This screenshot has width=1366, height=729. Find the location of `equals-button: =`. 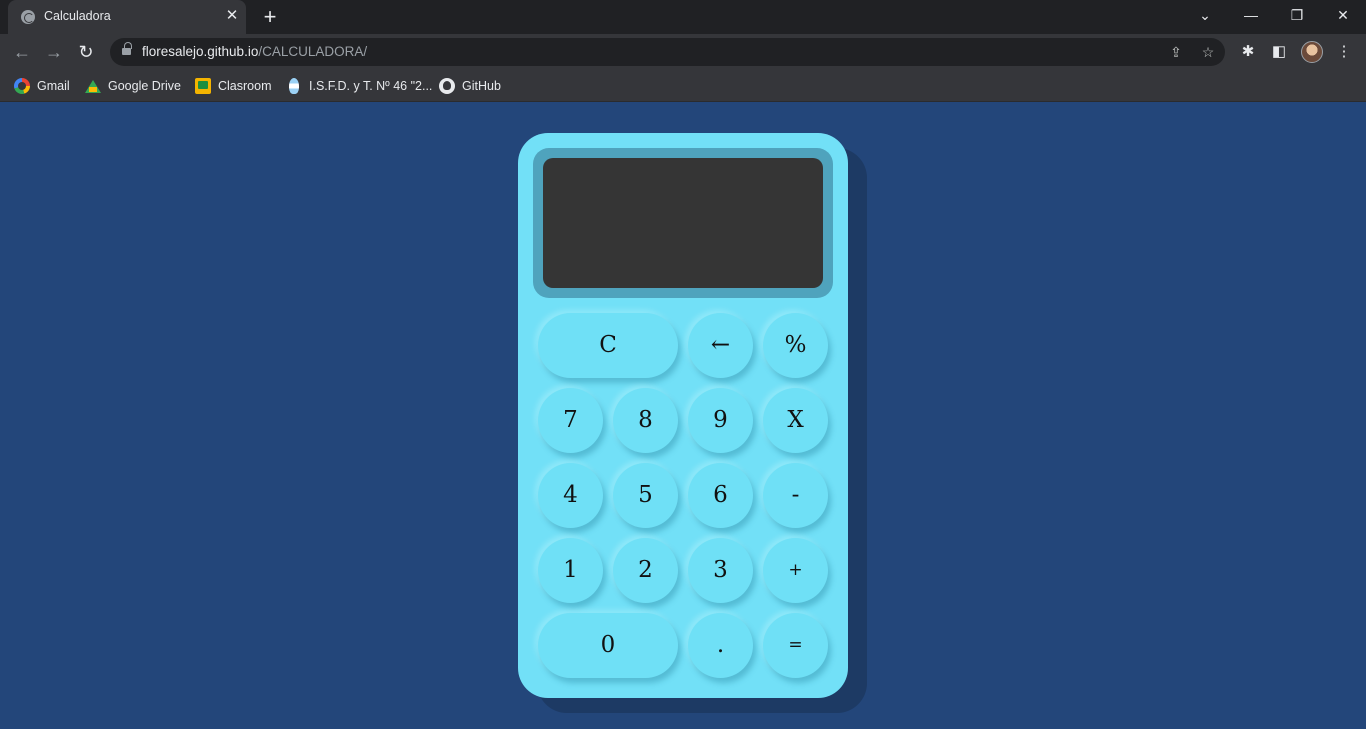

equals-button: = is located at coordinates (795, 645).